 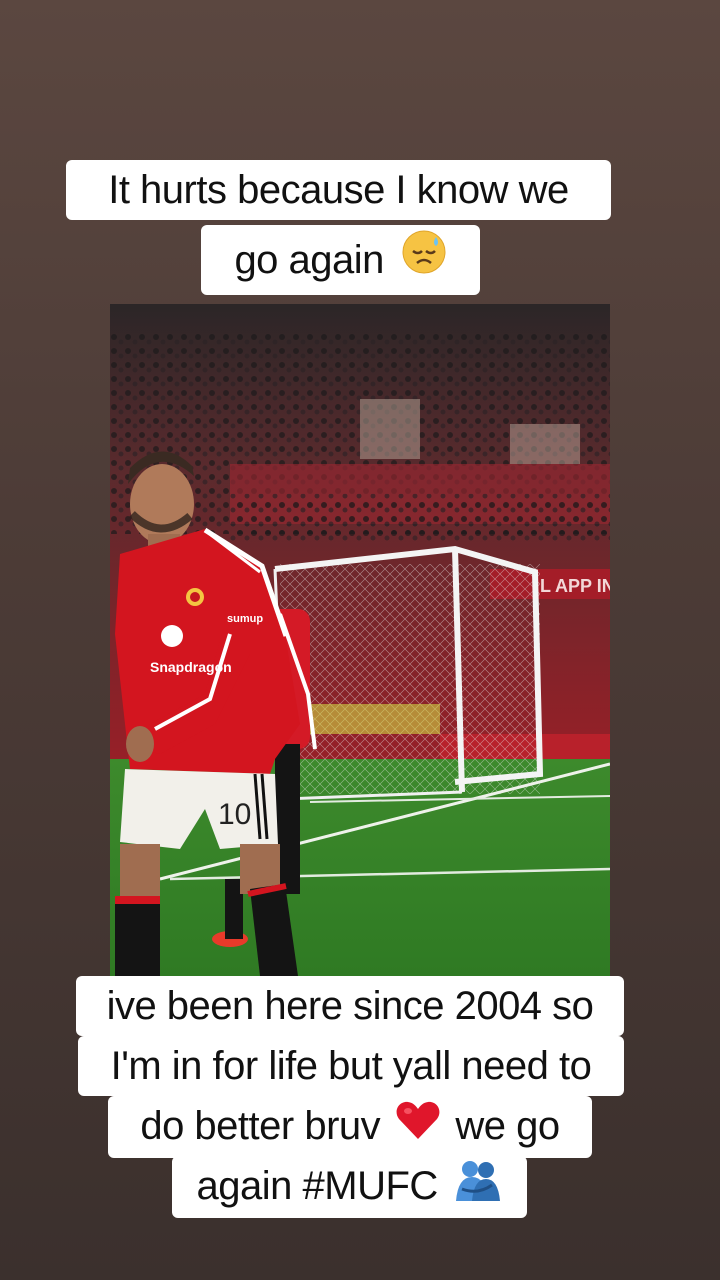 I want to click on sponsor-text: Snapdragon, so click(x=191, y=667).